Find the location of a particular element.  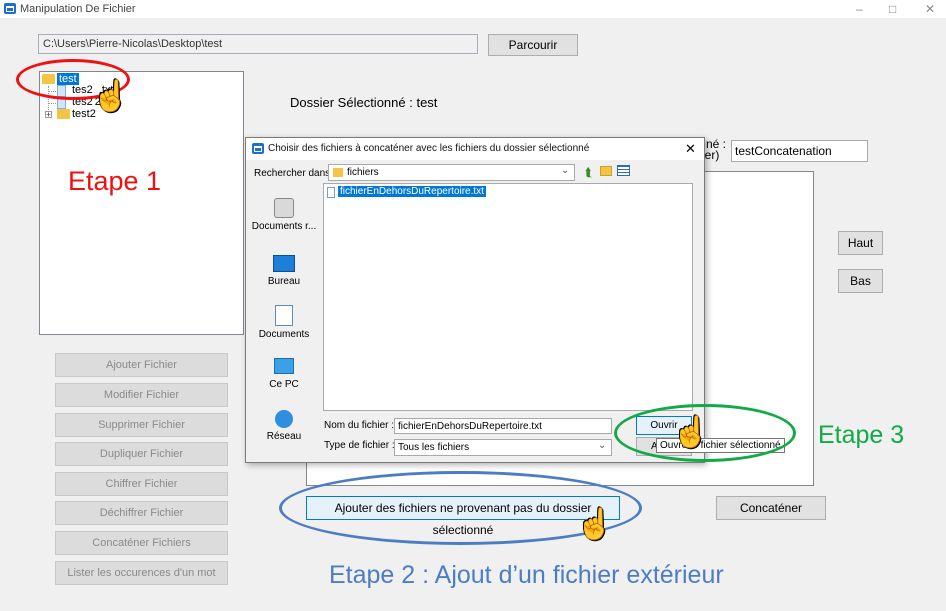

place-network: Réseau is located at coordinates (284, 426).